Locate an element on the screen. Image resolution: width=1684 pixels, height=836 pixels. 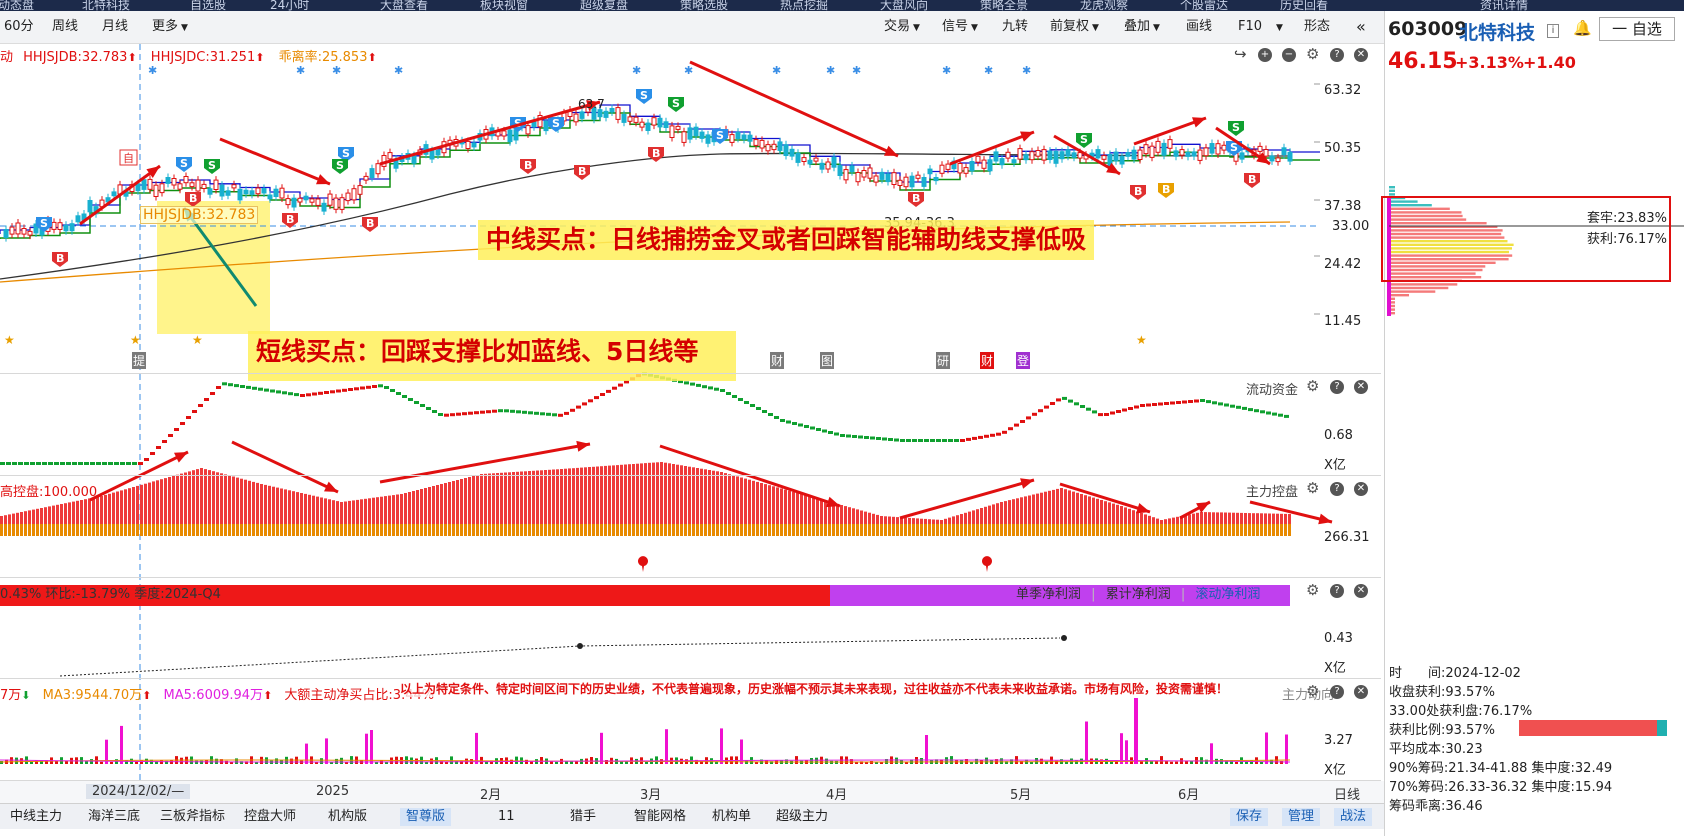
minus-icon: − is located at coordinates (1289, 55).